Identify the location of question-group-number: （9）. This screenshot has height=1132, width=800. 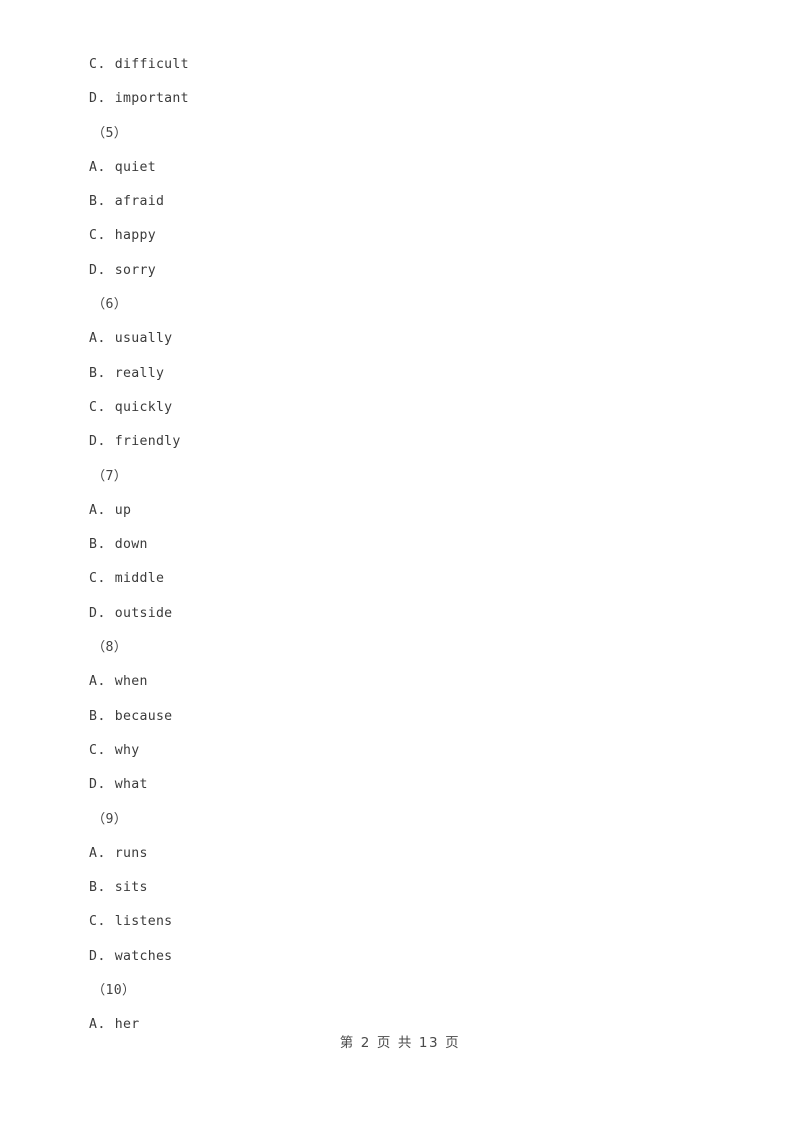
(409, 820).